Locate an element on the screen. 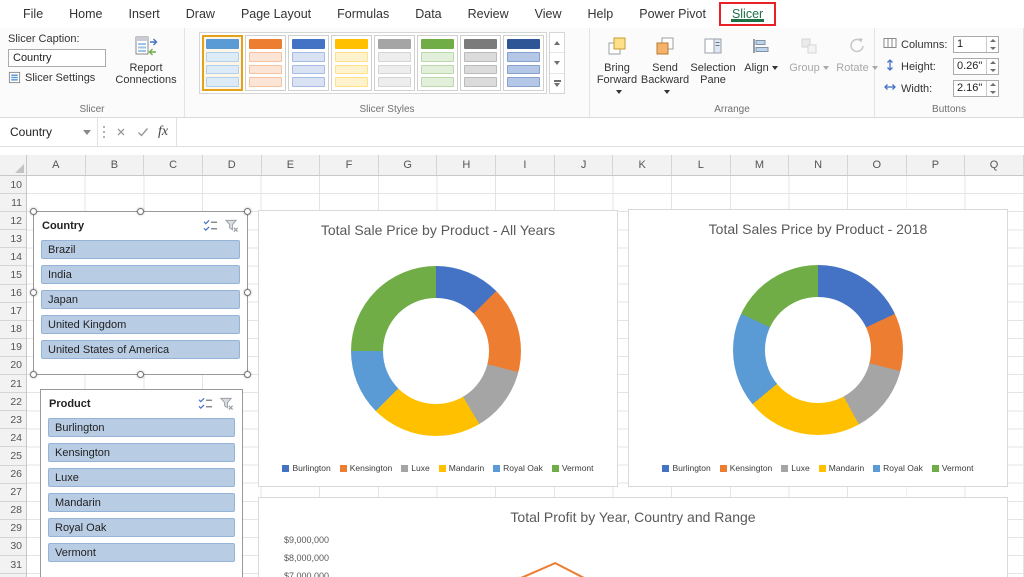  selection-handle-bottom-middle is located at coordinates (140, 374).